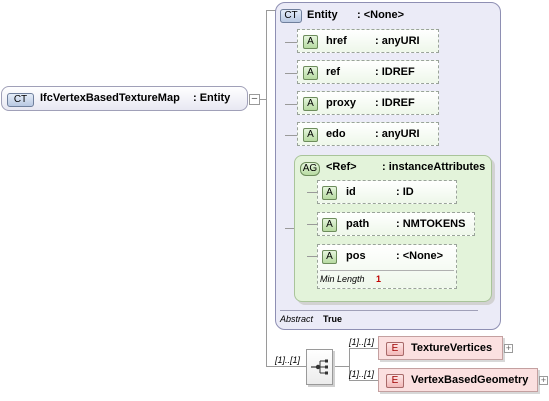  I want to click on sequence-icon, so click(319, 367).